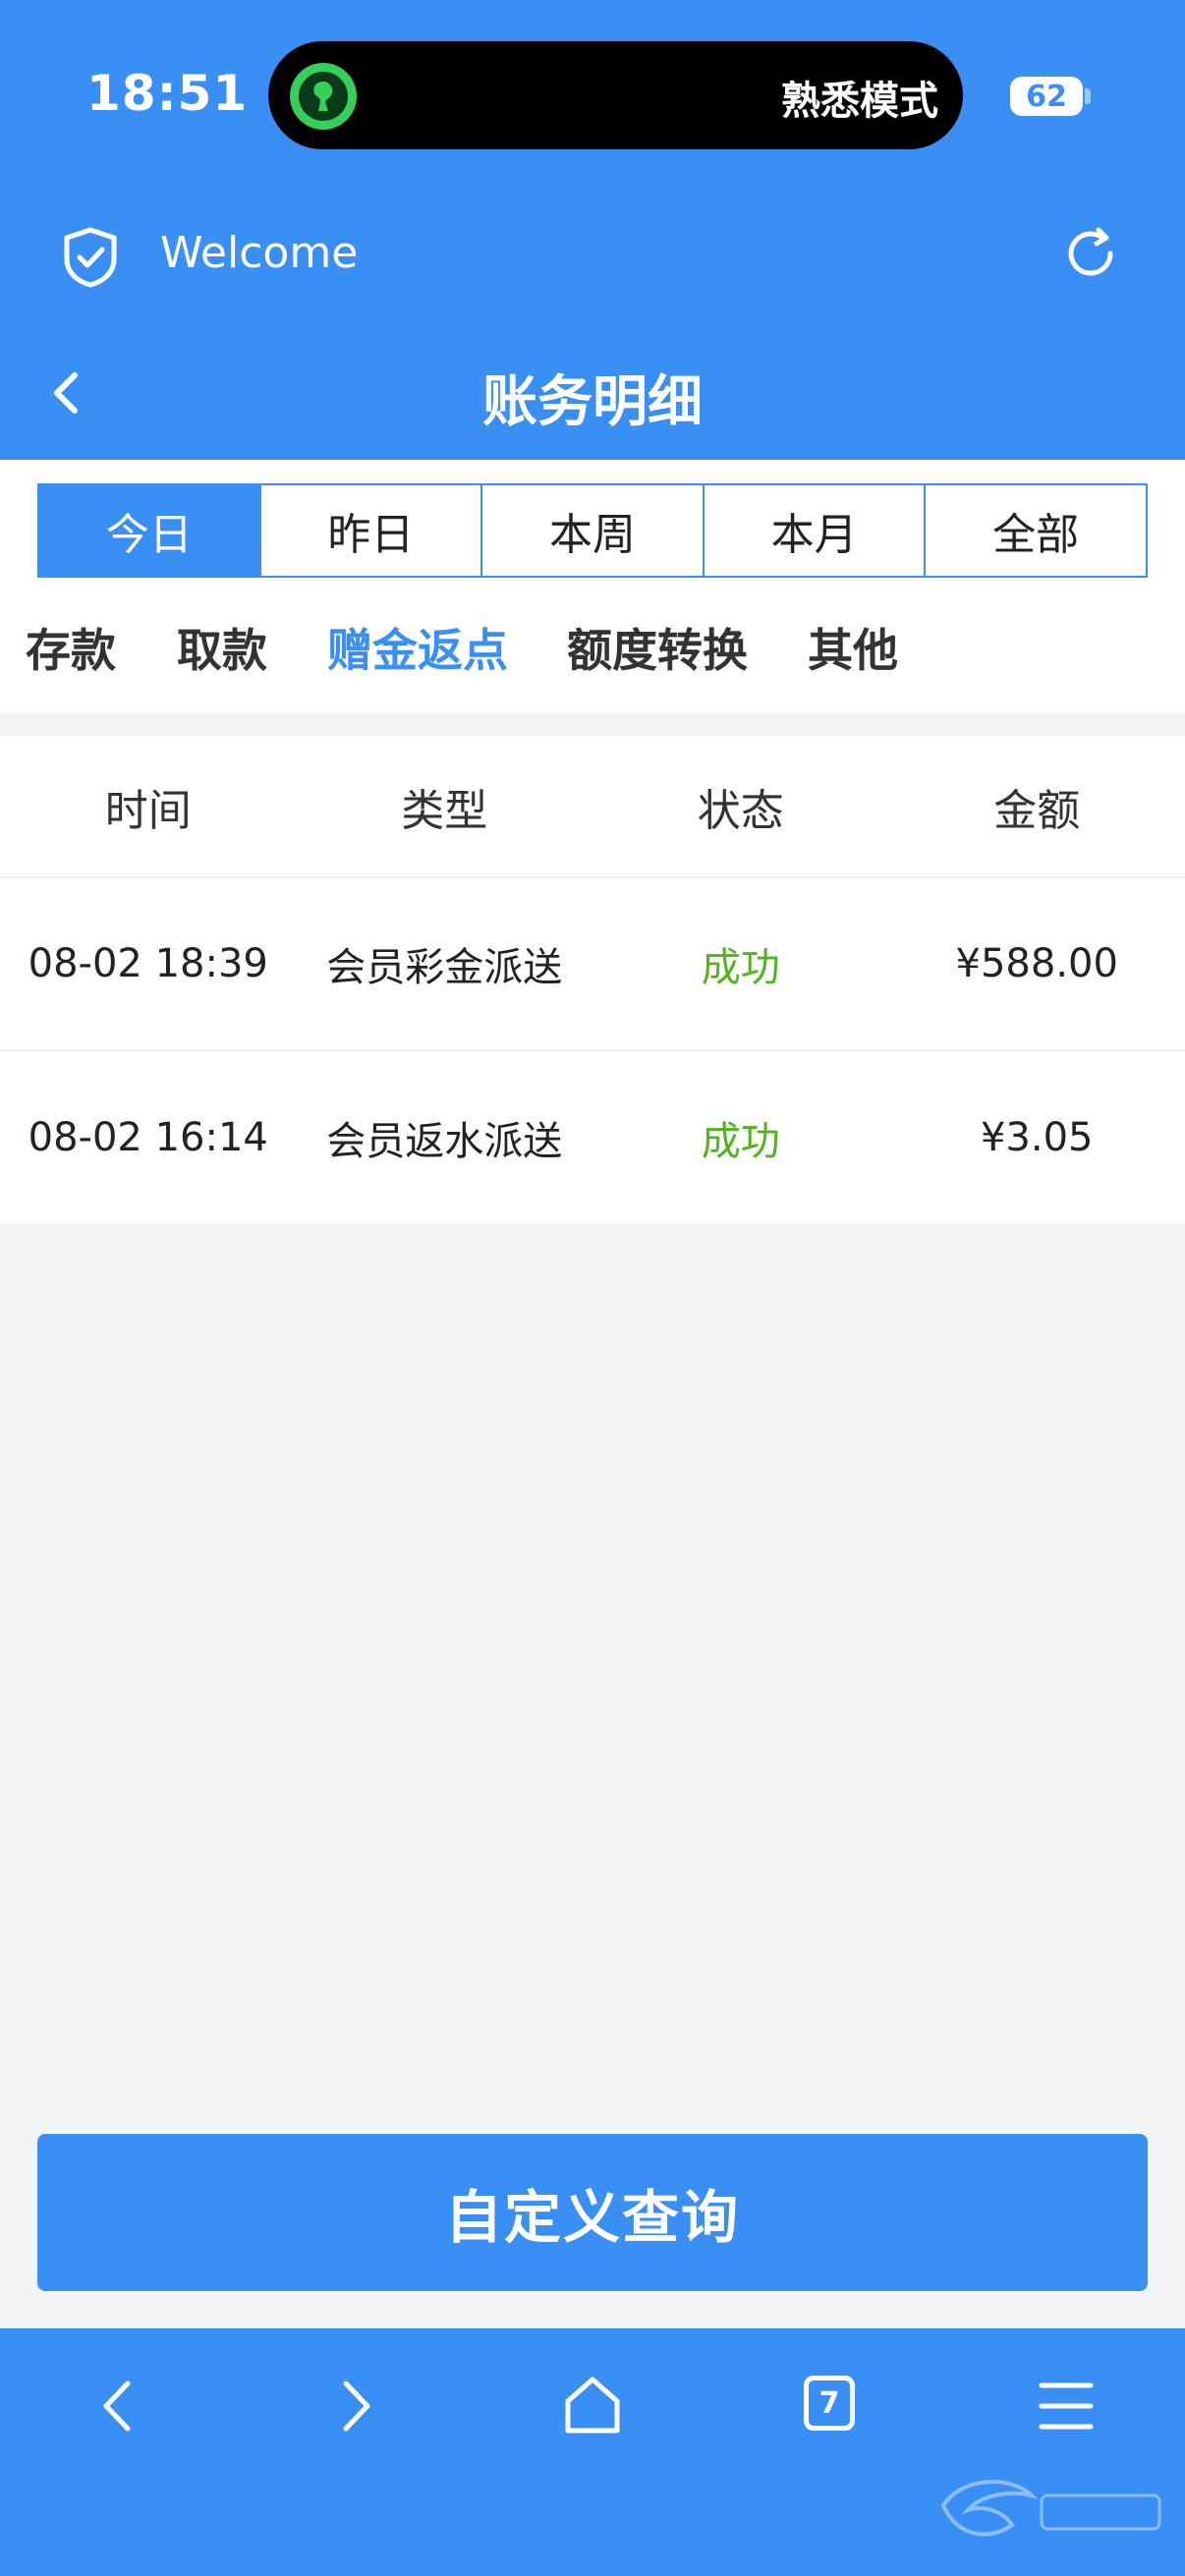 This screenshot has height=2576, width=1185. Describe the element at coordinates (1037, 811) in the screenshot. I see `header-amount: 金额` at that location.